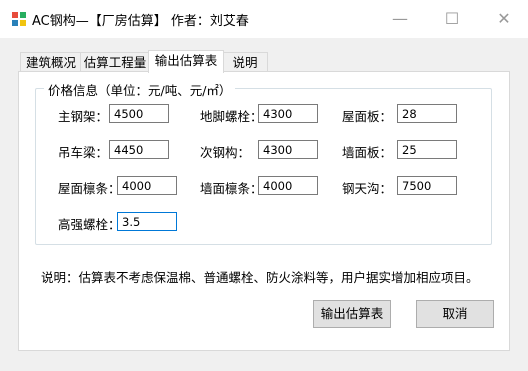 The image size is (528, 371). Describe the element at coordinates (83, 116) in the screenshot. I see `main-steel-frame-label: 主钢架：` at that location.